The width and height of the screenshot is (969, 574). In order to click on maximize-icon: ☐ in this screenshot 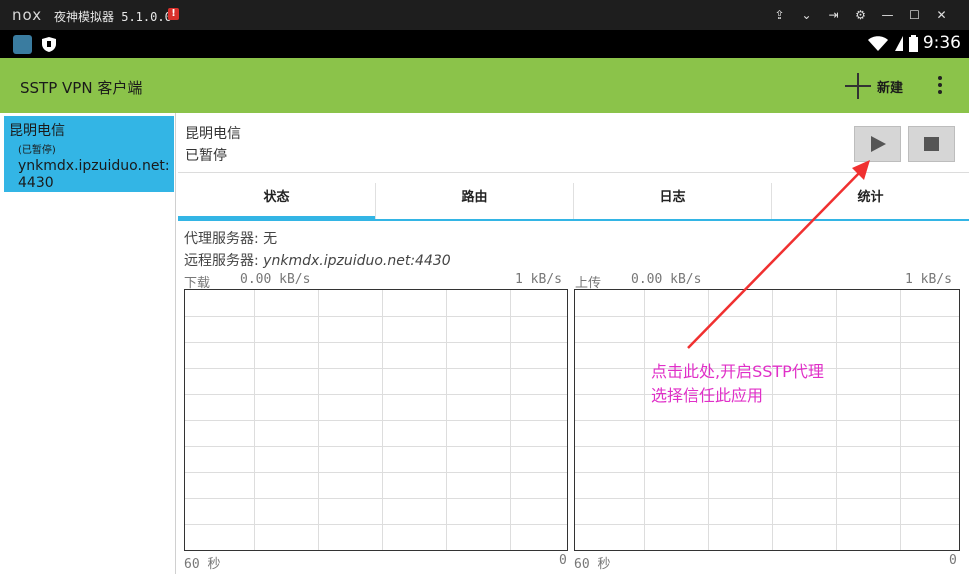, I will do `click(914, 15)`.